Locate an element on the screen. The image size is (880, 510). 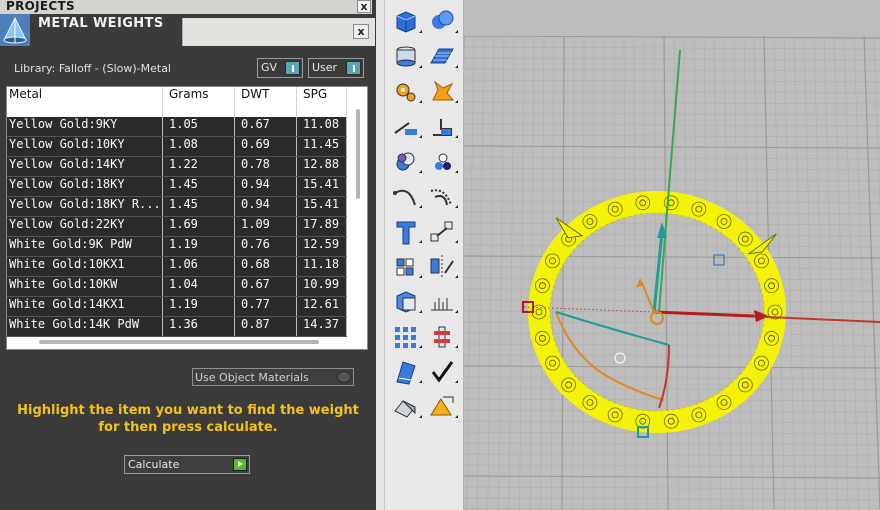
cell-grams: 1.45 is located at coordinates (199, 186).